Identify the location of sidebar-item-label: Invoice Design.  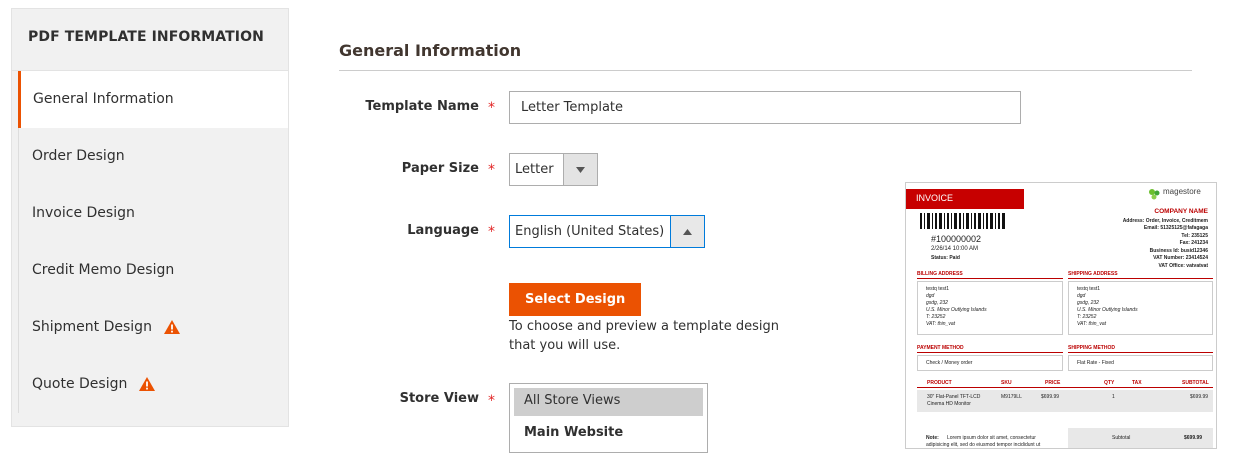
(83, 213).